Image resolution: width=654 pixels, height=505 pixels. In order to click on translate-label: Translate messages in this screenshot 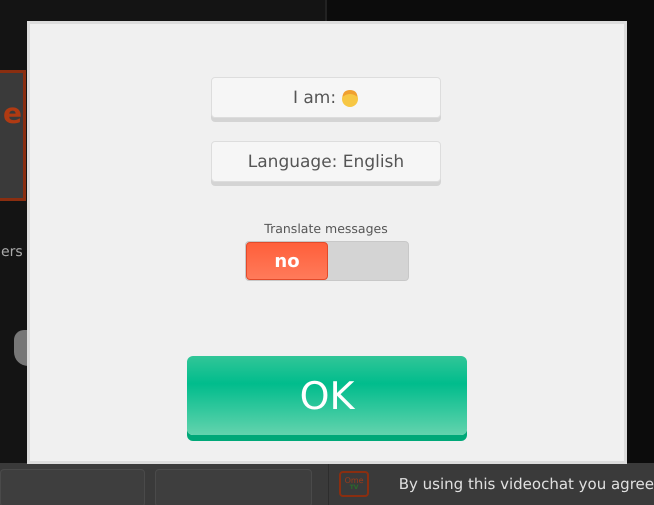, I will do `click(326, 228)`.